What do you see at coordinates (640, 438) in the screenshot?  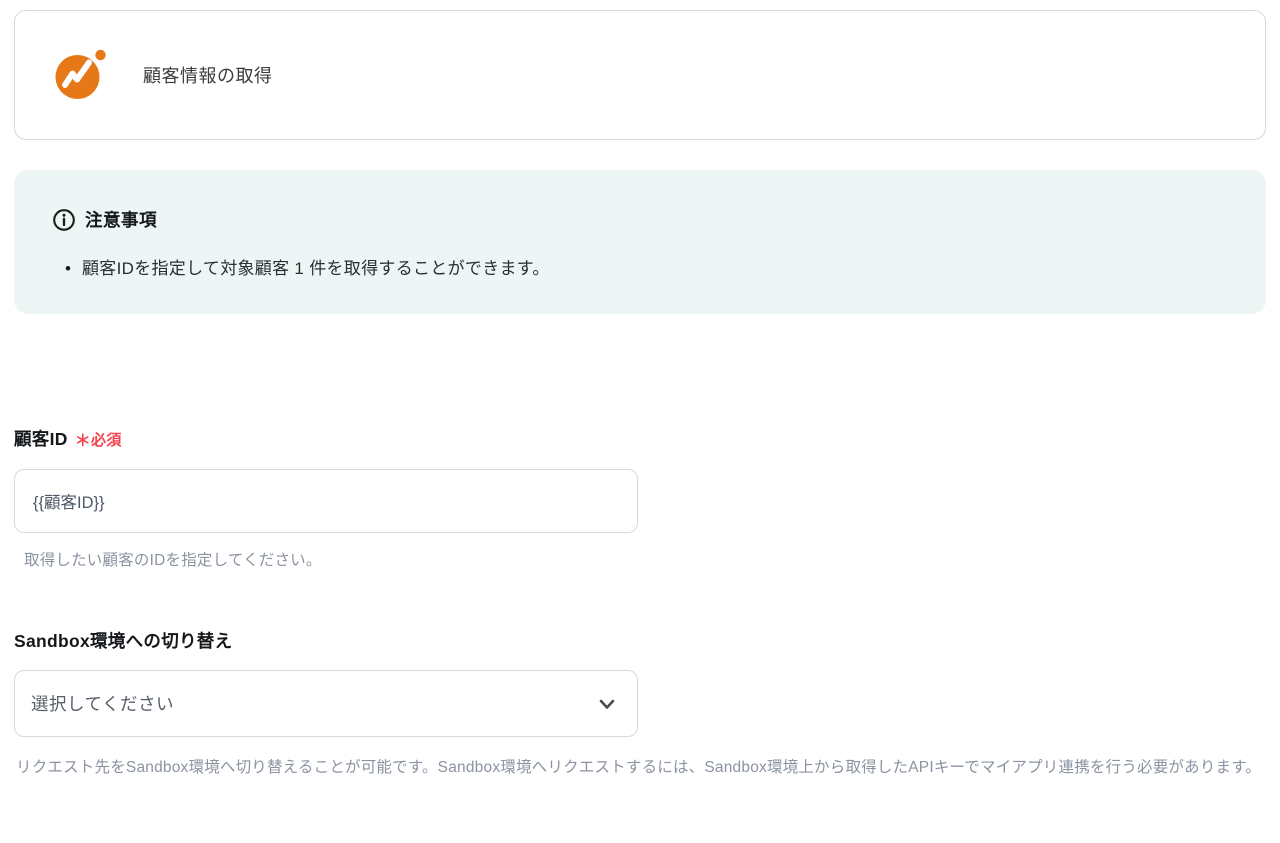 I see `customer-id-label: 顧客ID ＊必須` at bounding box center [640, 438].